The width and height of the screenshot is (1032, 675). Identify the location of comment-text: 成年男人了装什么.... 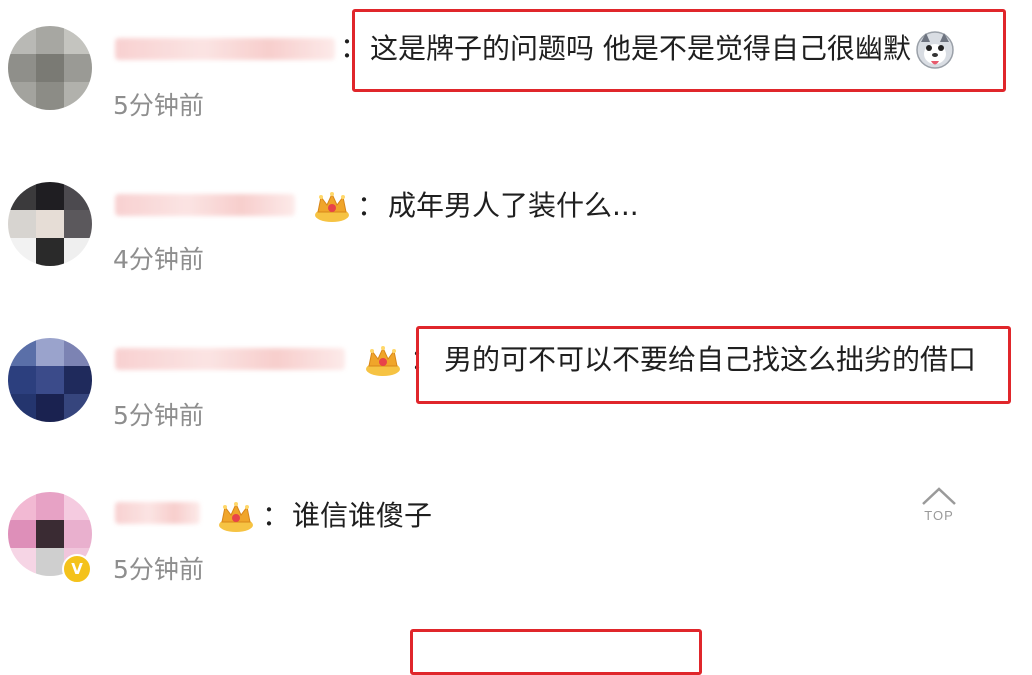
(513, 205).